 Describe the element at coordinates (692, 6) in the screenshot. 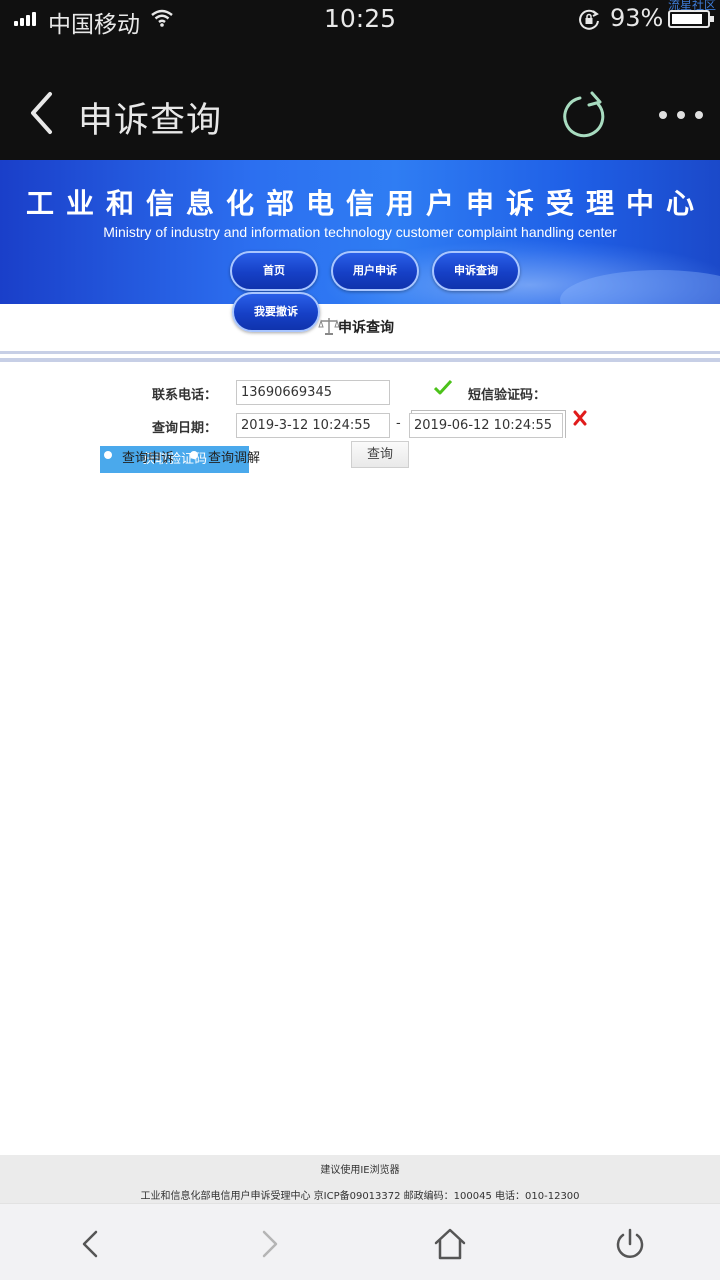

I see `watermark-text: 流星社区` at that location.